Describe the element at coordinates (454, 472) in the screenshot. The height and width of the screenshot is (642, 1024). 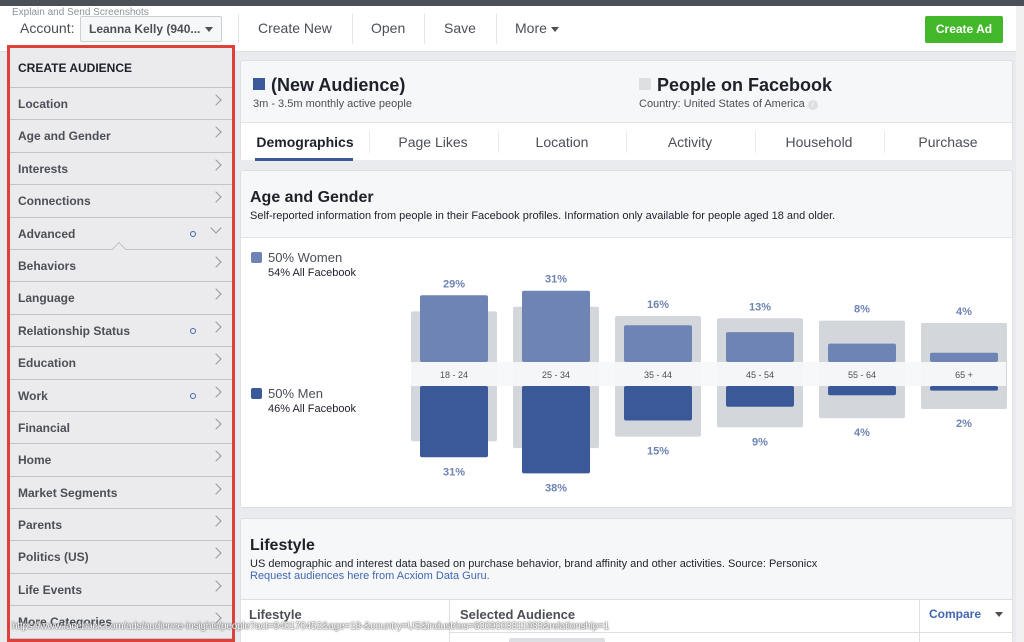
I see `men-value-label: 31%` at that location.